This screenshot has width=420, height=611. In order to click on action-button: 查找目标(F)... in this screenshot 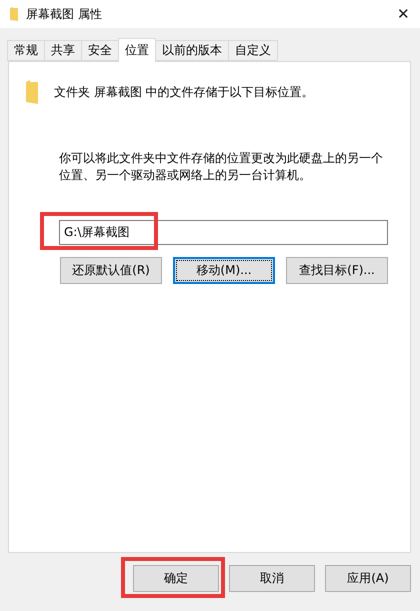, I will do `click(337, 270)`.